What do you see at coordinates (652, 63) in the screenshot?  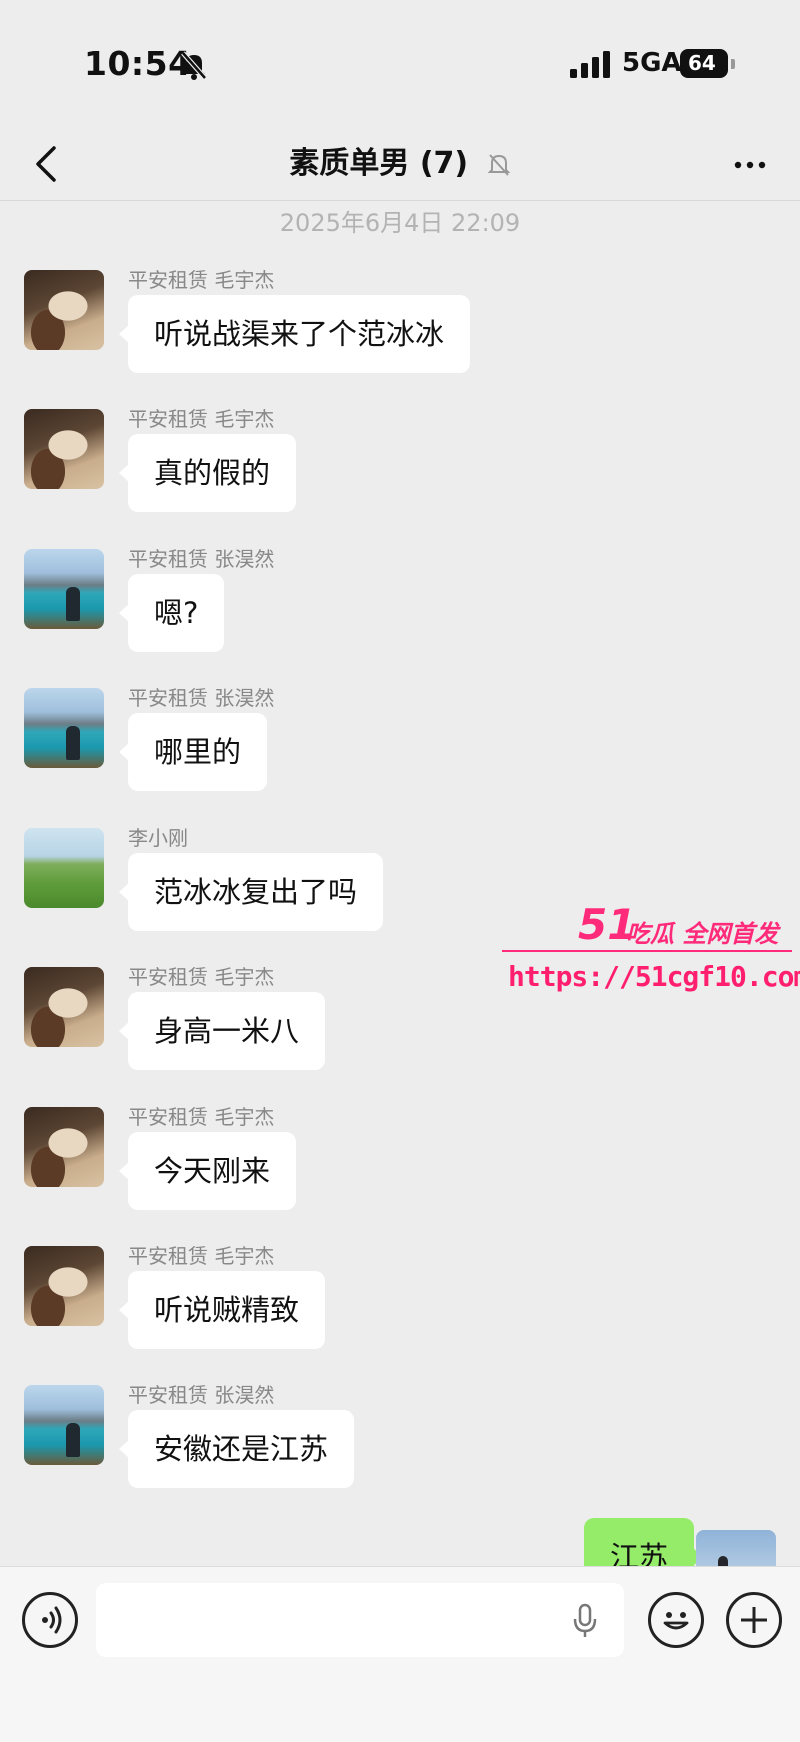 I see `network-type: 5GA` at bounding box center [652, 63].